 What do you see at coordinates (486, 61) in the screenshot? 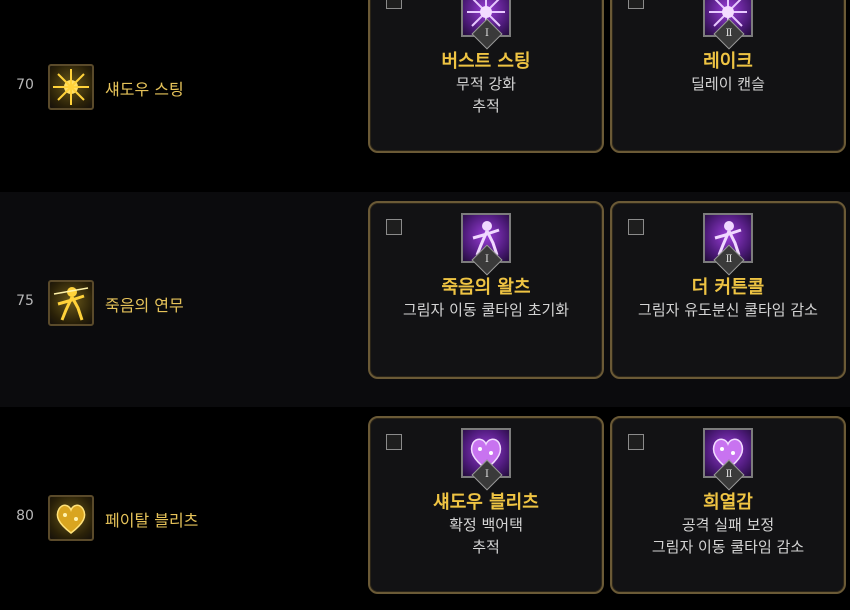
I see `option-title: 버스트 스팅` at bounding box center [486, 61].